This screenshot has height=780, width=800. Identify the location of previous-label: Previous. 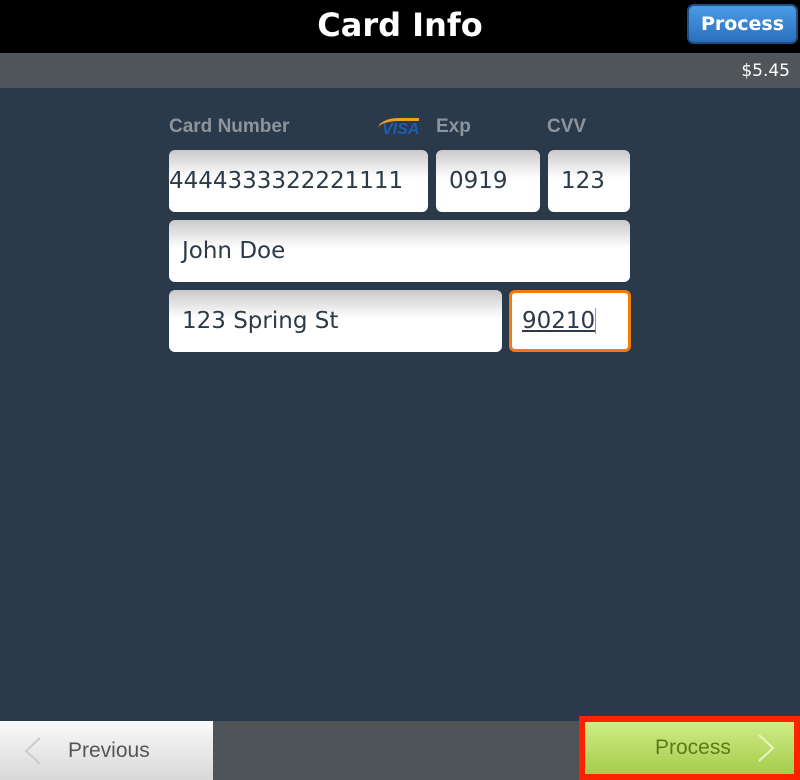
(109, 750).